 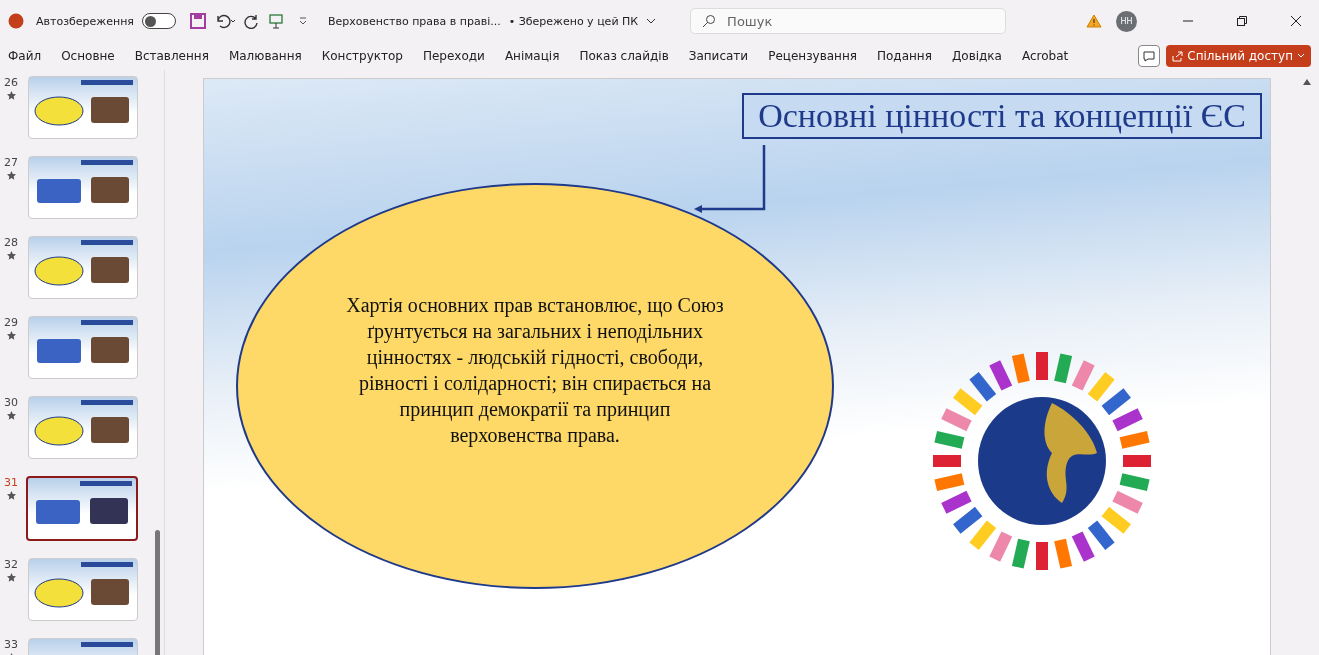 What do you see at coordinates (848, 21) in the screenshot?
I see `search-field: Пошук` at bounding box center [848, 21].